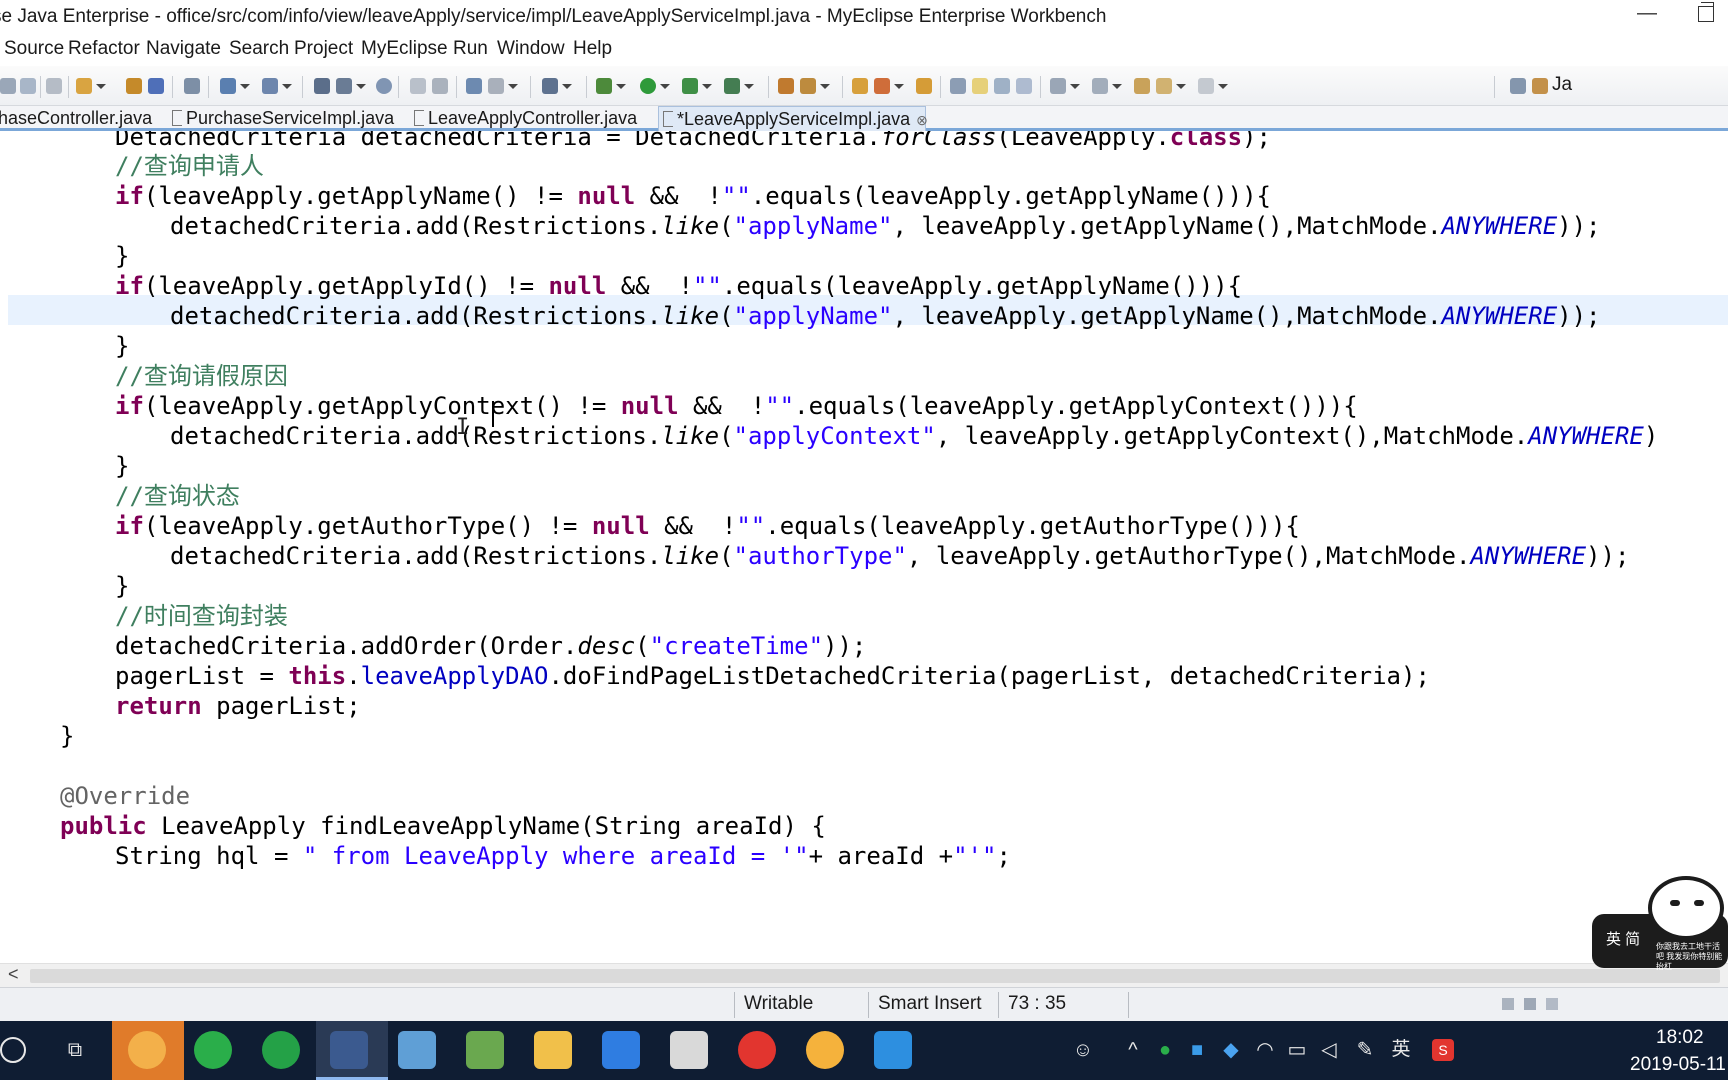 The image size is (1728, 1080). What do you see at coordinates (404, 49) in the screenshot?
I see `menu-myeclipse: MyEclipse` at bounding box center [404, 49].